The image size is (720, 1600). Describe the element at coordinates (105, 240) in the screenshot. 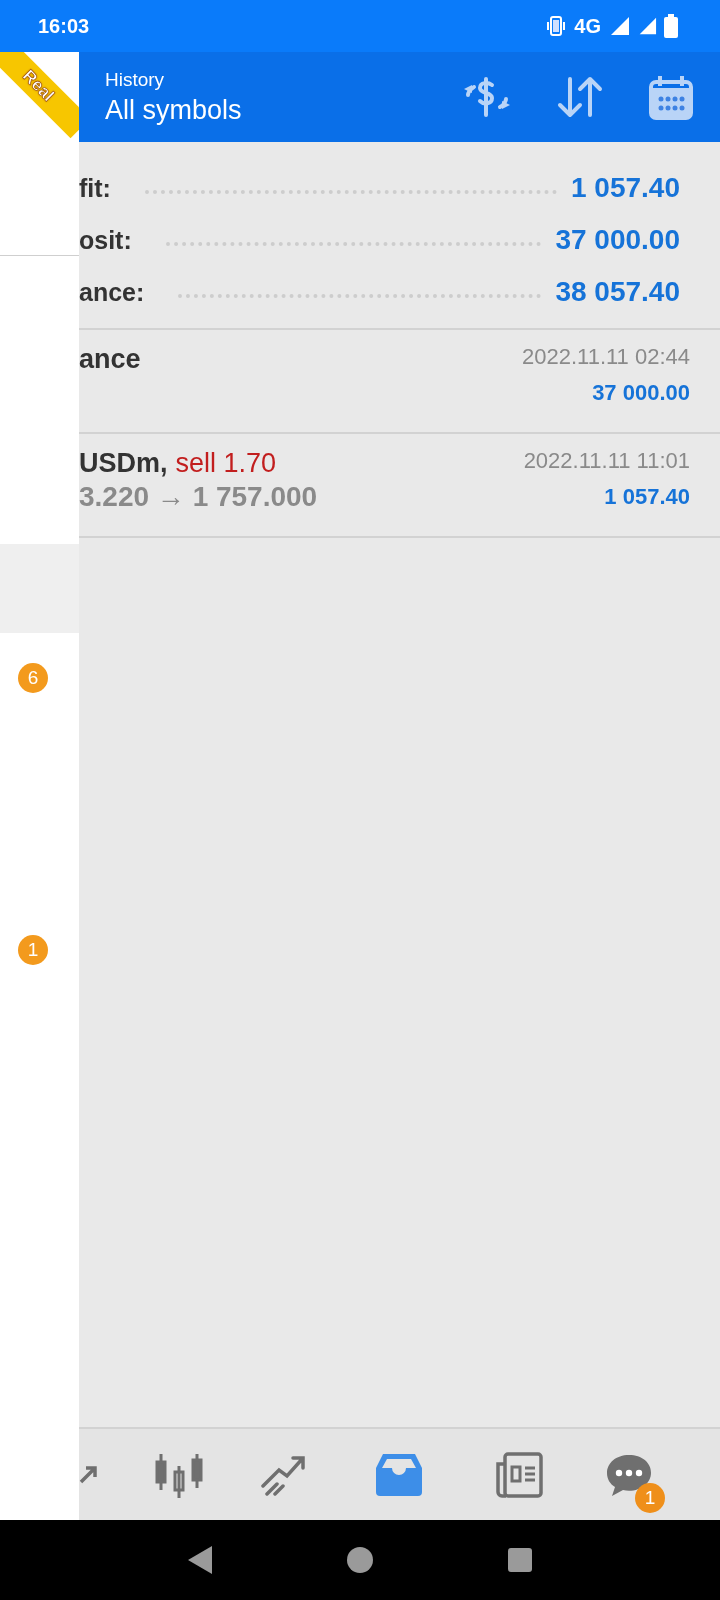

I see `summary-label: osit:` at that location.